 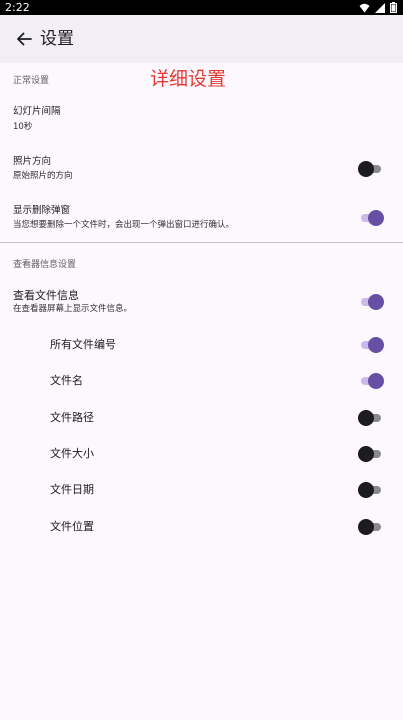 I want to click on photo-orientation-switch, so click(x=371, y=169).